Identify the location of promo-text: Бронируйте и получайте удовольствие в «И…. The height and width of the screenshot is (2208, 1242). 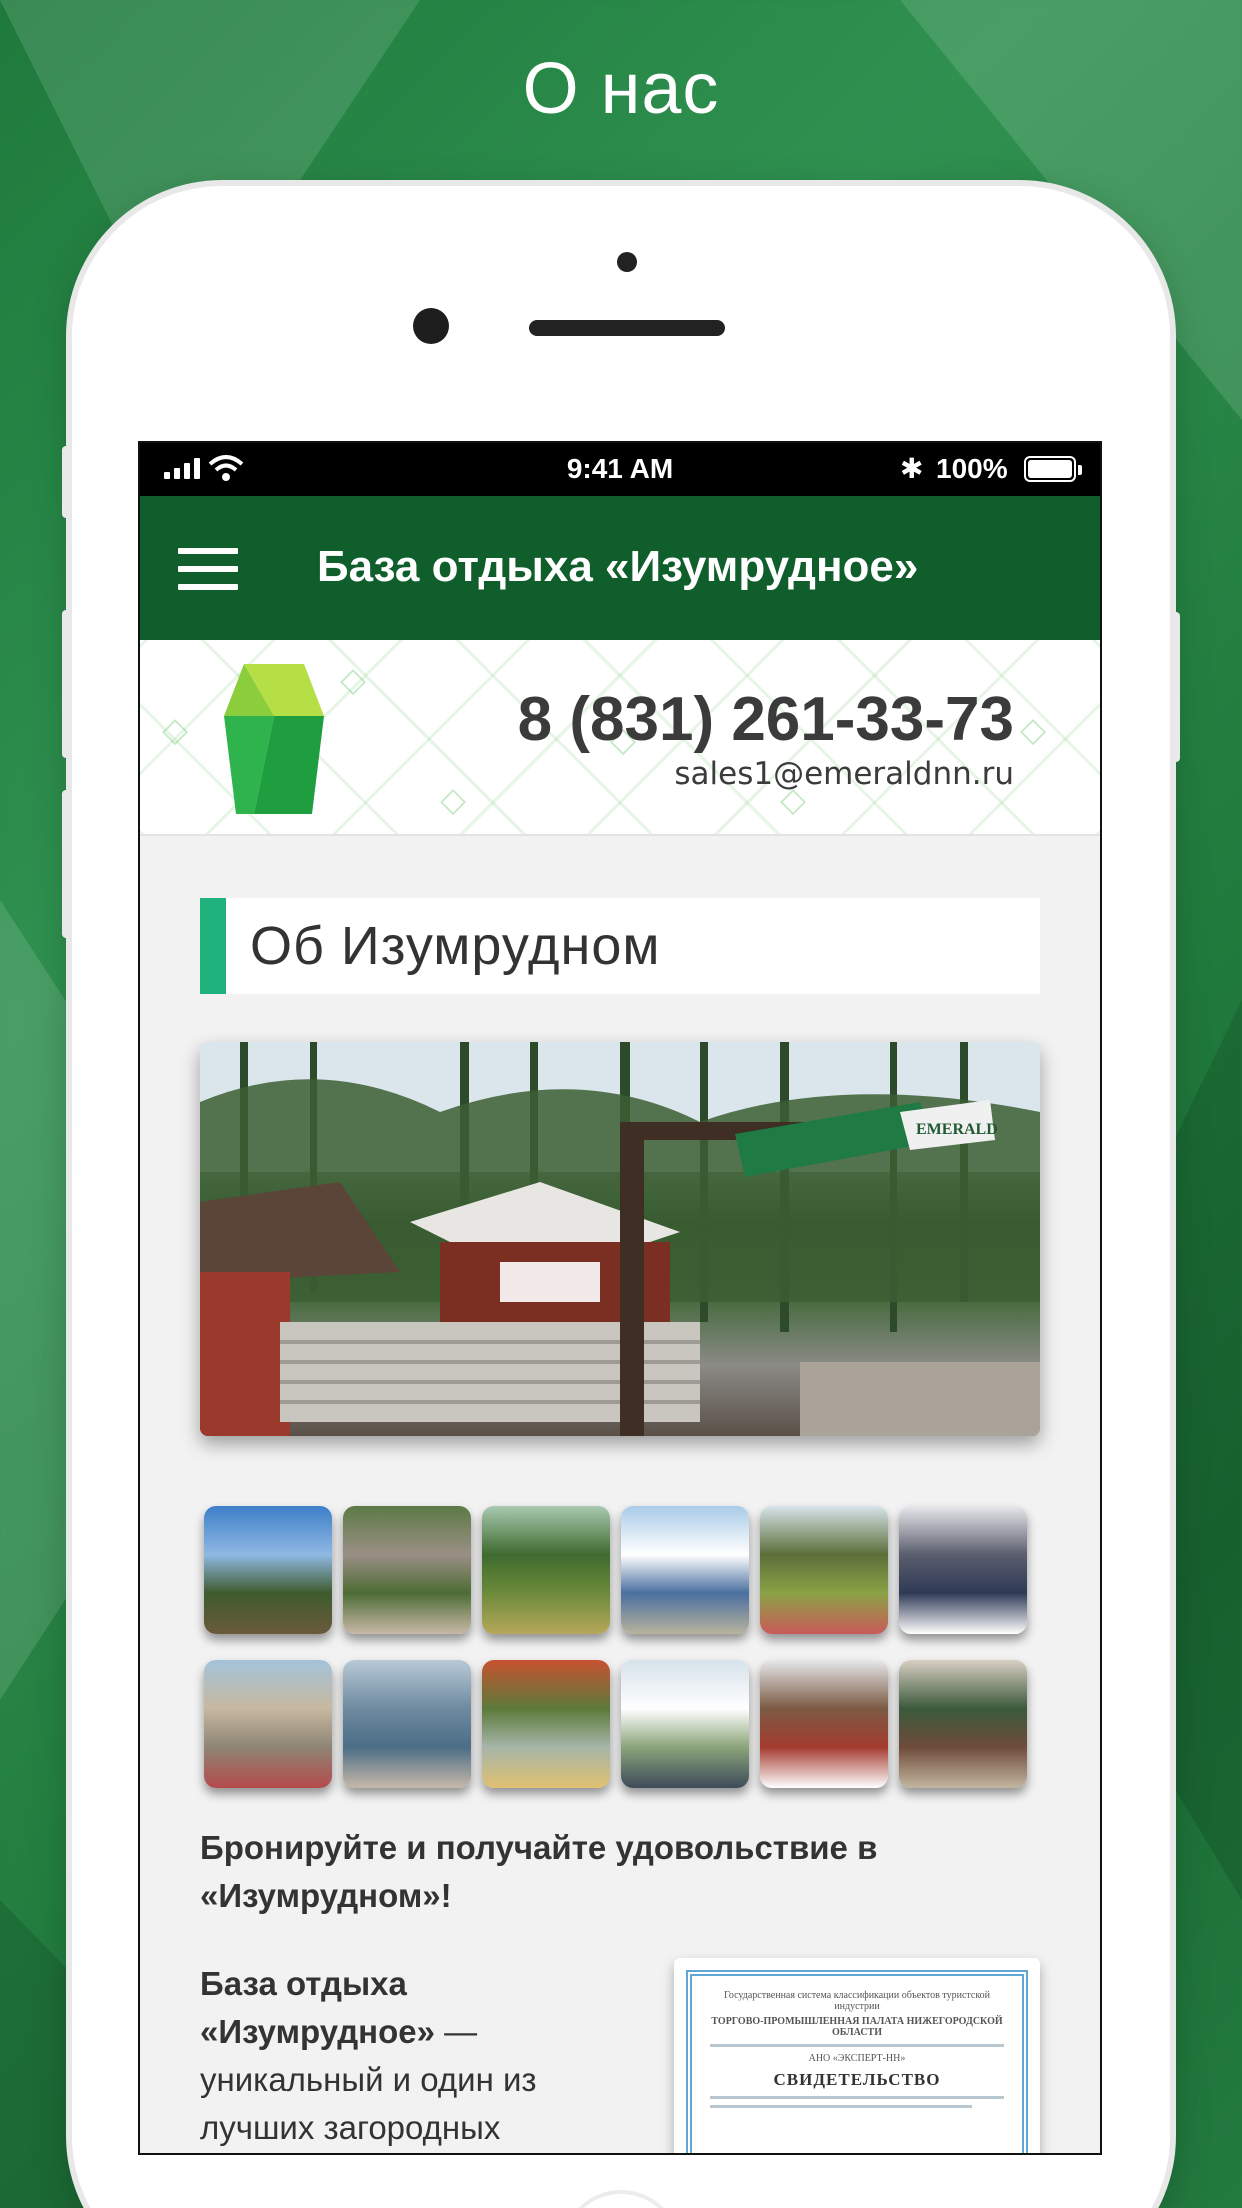
(539, 1871).